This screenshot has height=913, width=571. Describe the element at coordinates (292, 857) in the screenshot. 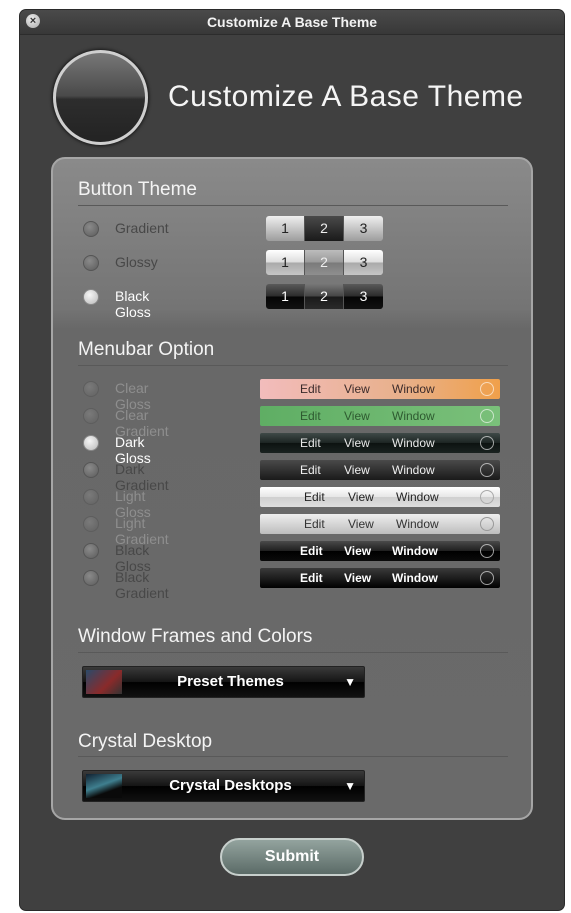

I see `submit-button: Submit` at that location.